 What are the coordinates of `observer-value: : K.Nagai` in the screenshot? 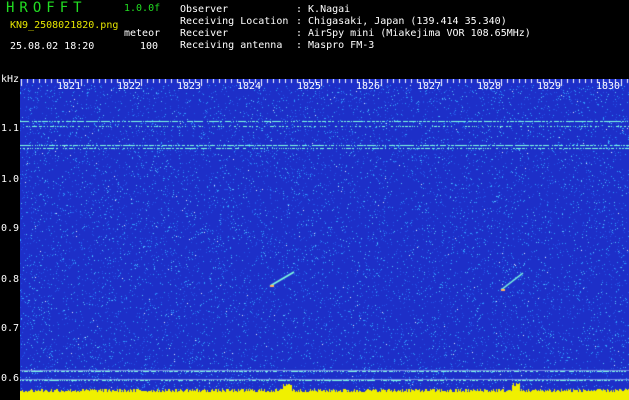 It's located at (323, 9).